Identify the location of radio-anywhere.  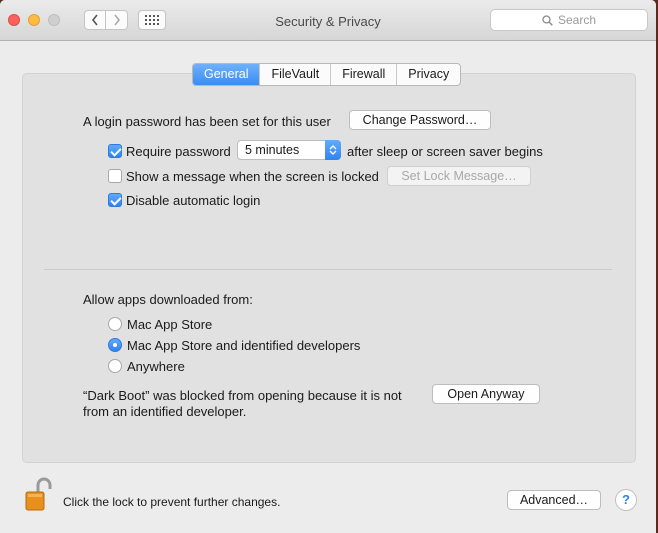
(115, 366).